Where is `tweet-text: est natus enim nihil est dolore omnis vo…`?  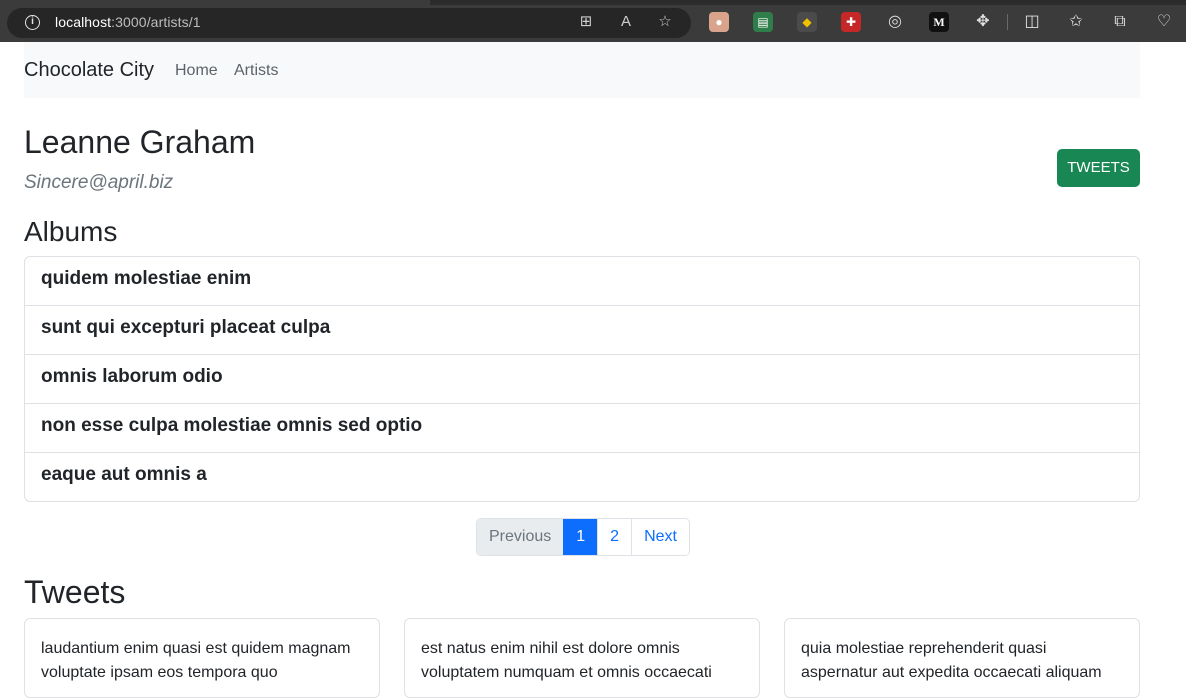
tweet-text: est natus enim nihil est dolore omnis vo… is located at coordinates (566, 660).